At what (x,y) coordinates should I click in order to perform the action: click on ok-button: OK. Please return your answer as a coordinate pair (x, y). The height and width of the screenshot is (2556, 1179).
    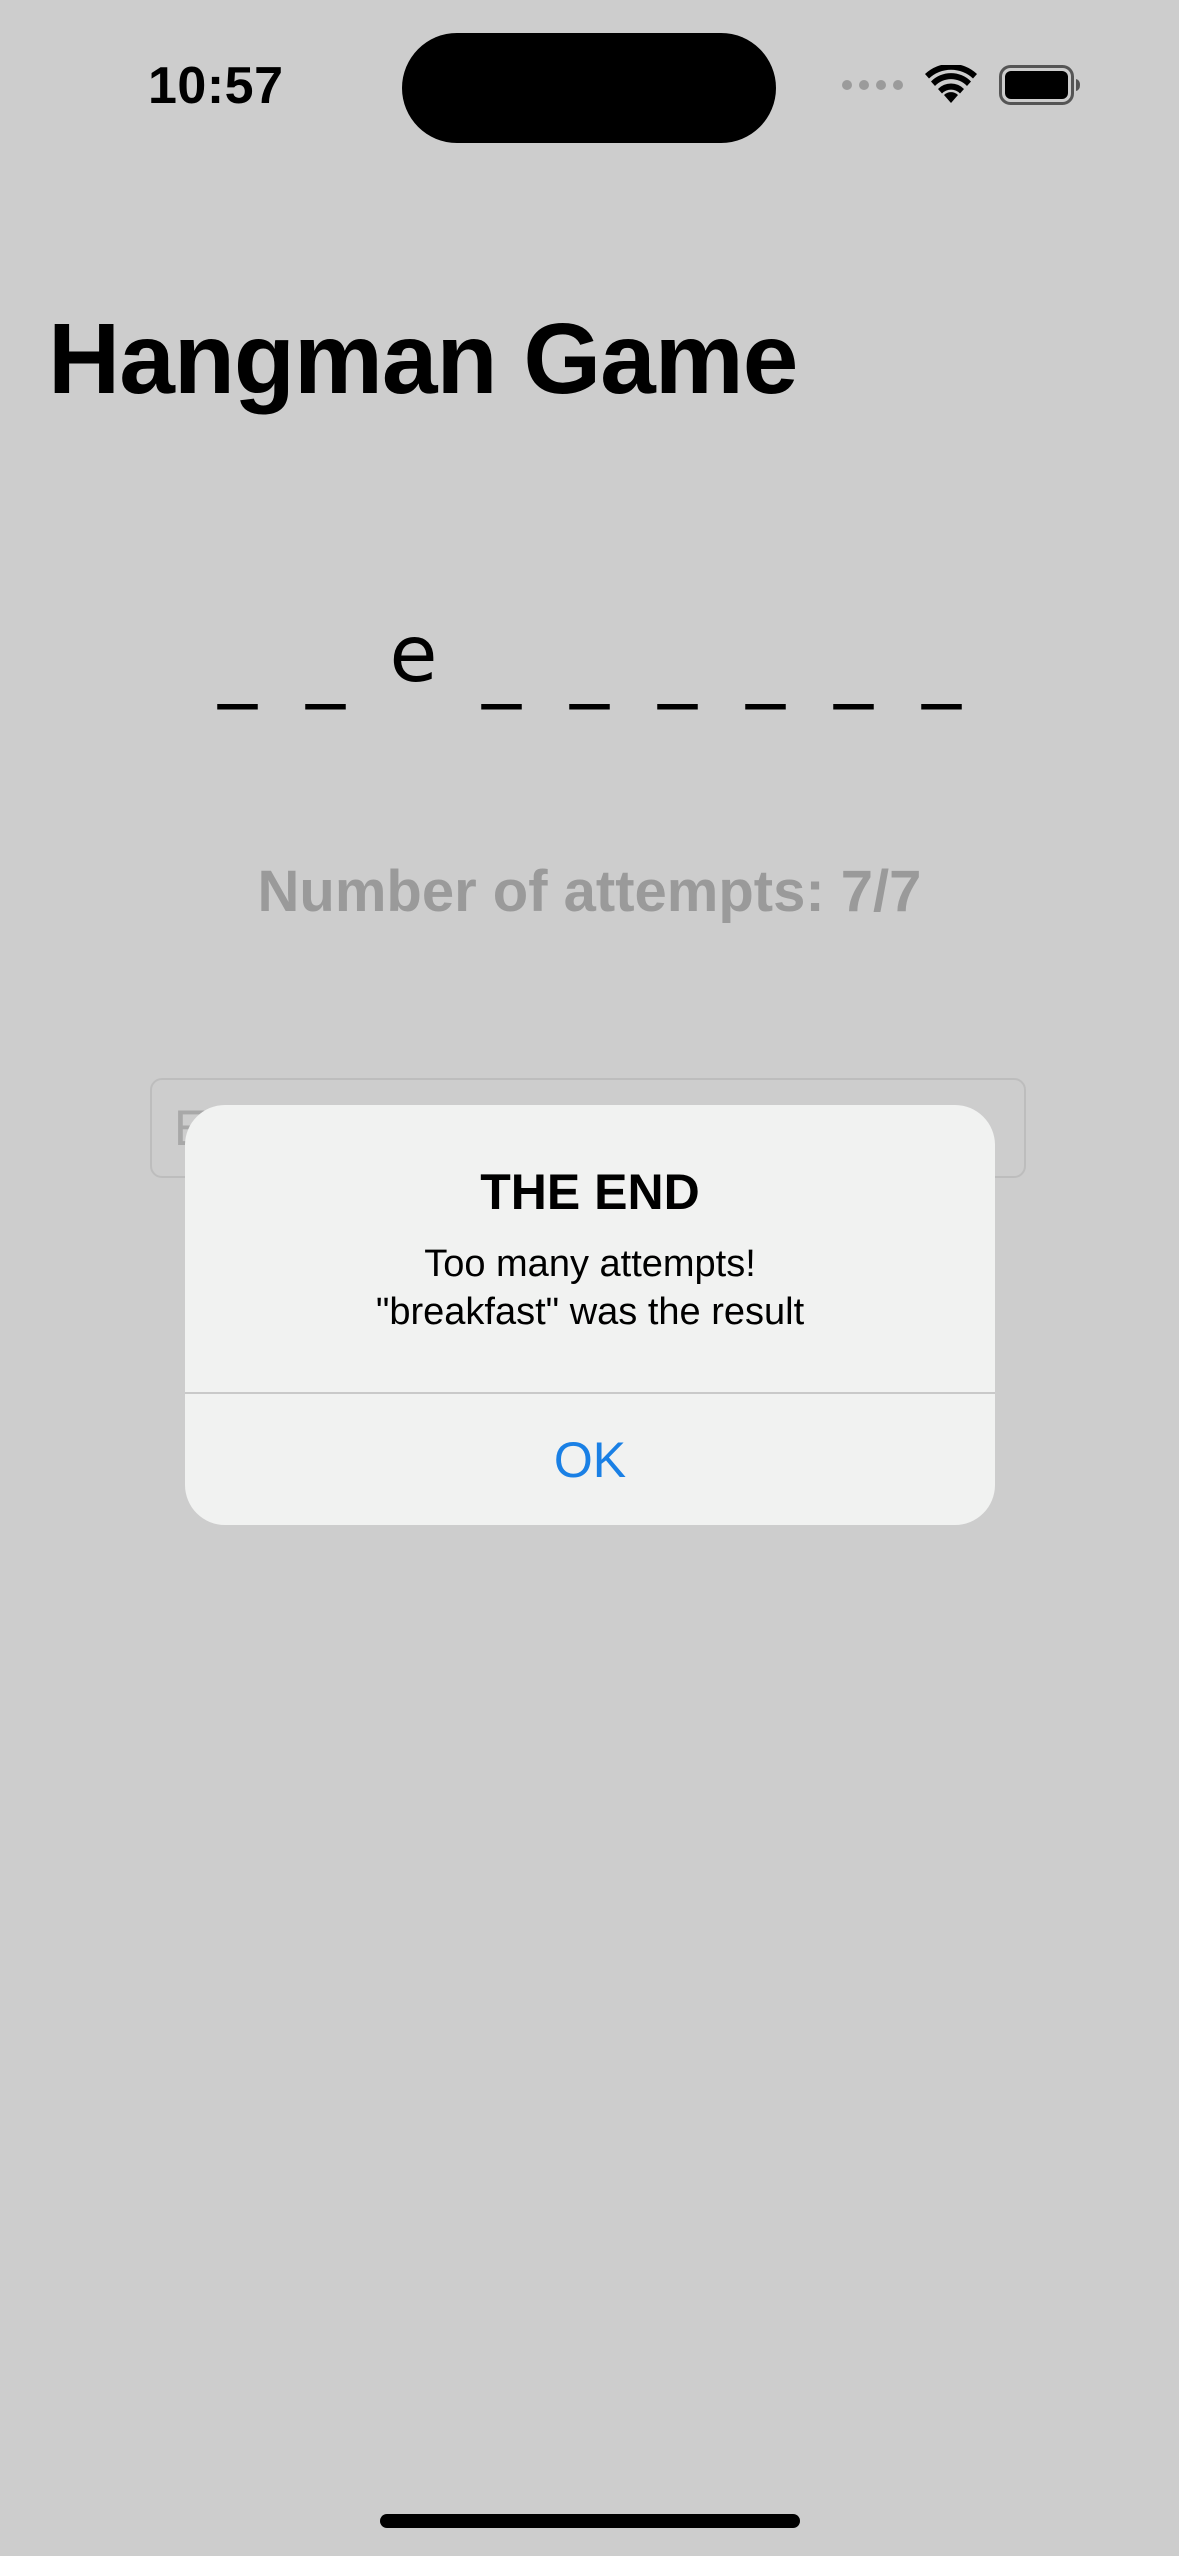
    Looking at the image, I should click on (590, 1459).